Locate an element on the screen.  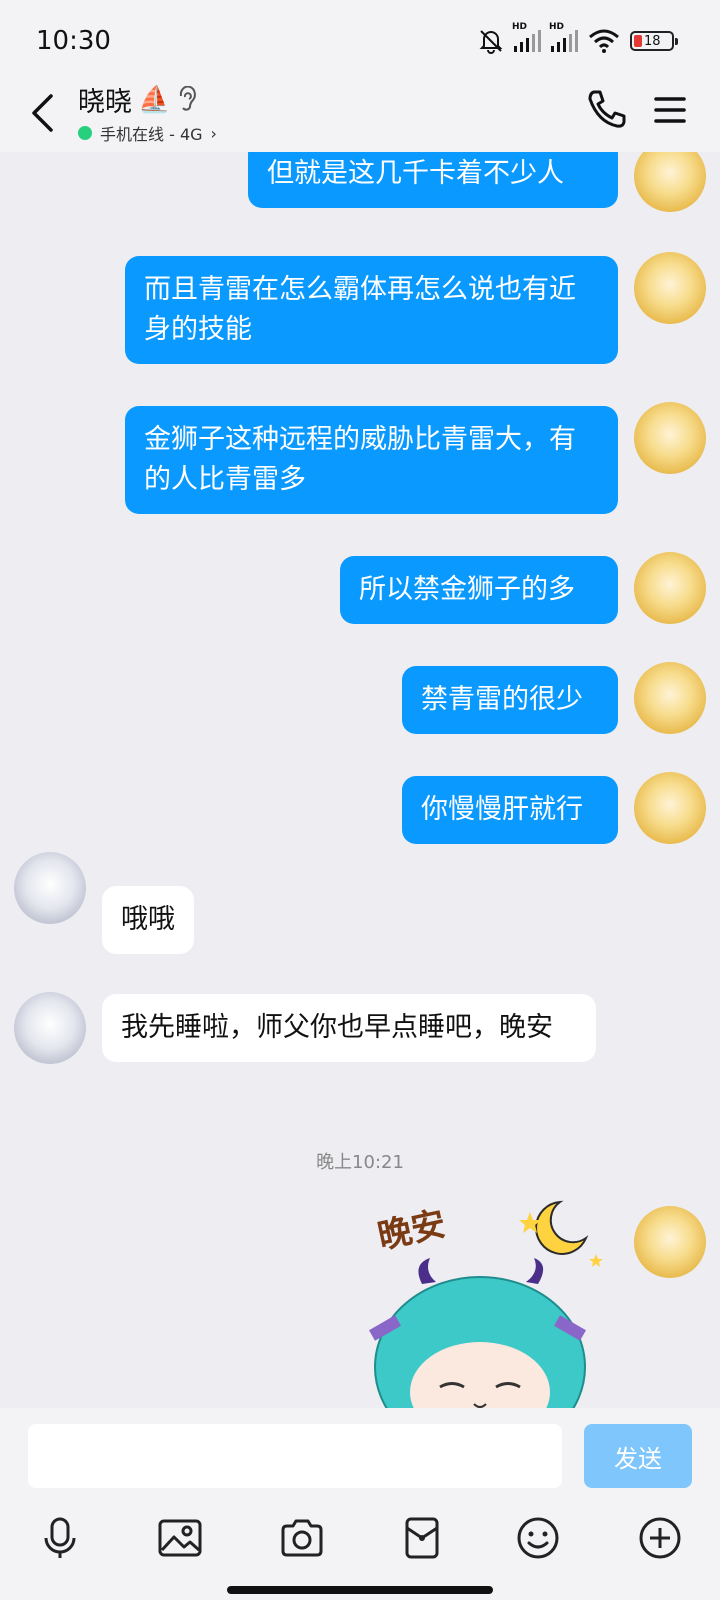
mic-icon is located at coordinates (60, 1537).